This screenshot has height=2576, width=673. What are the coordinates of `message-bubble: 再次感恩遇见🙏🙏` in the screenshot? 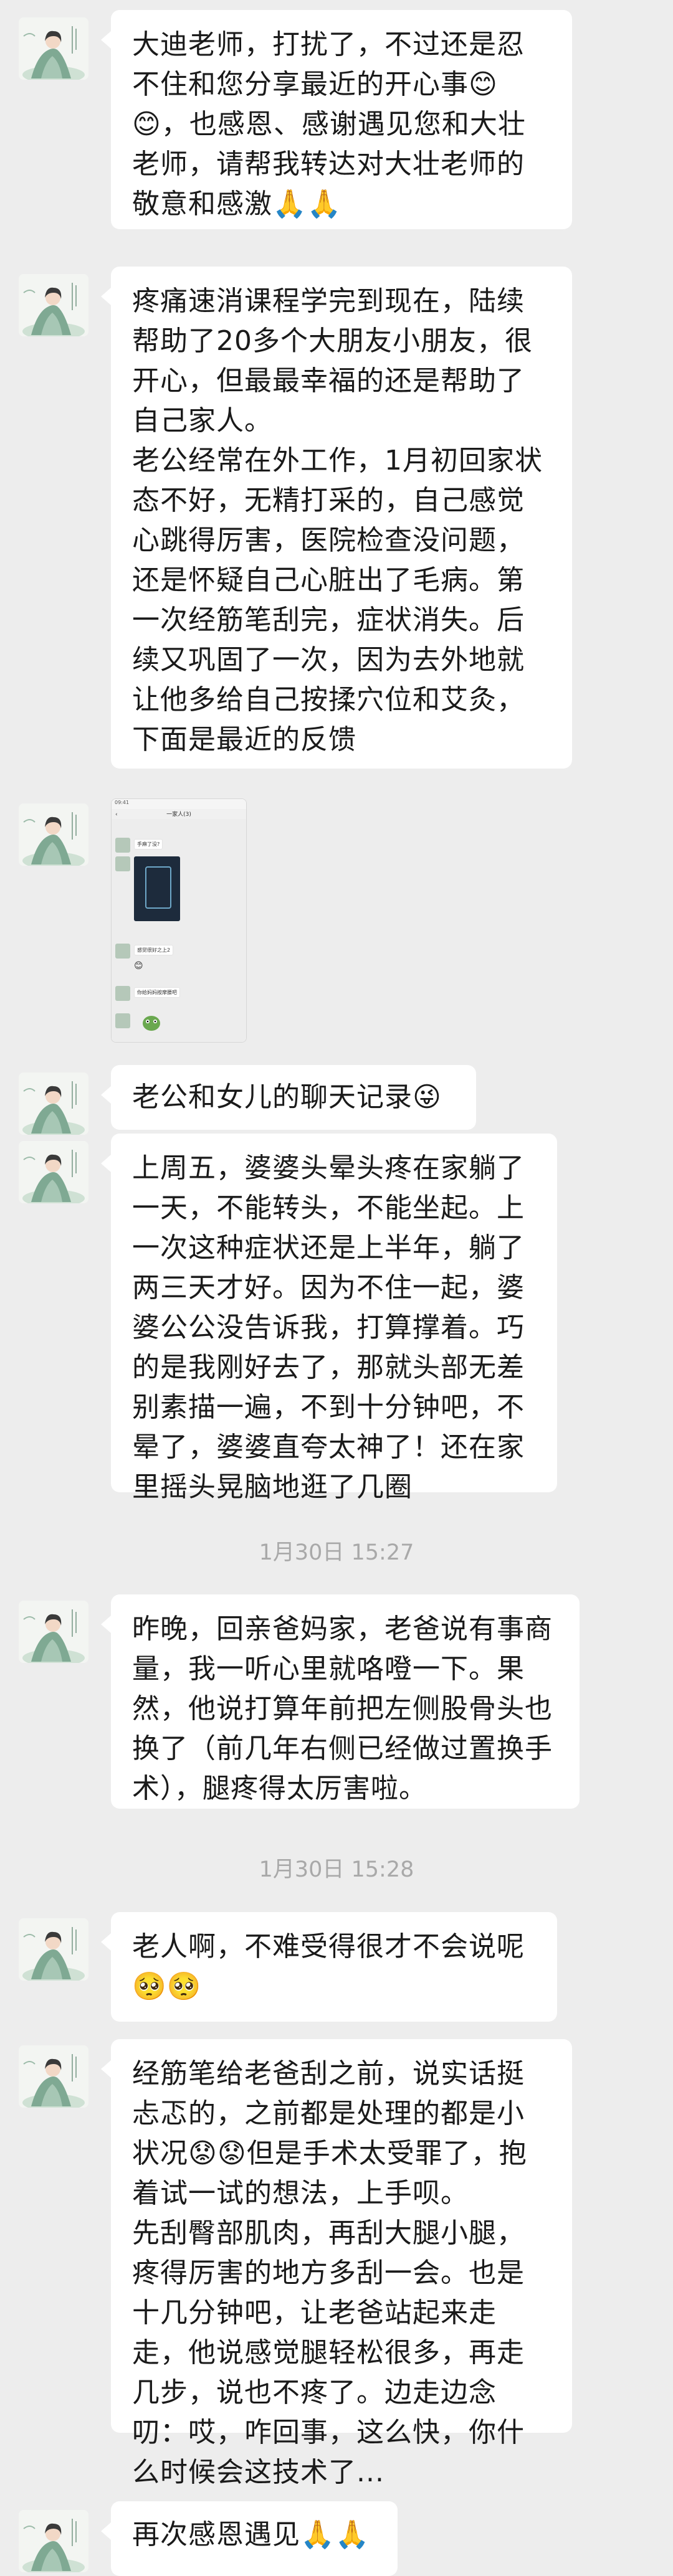 It's located at (249, 2539).